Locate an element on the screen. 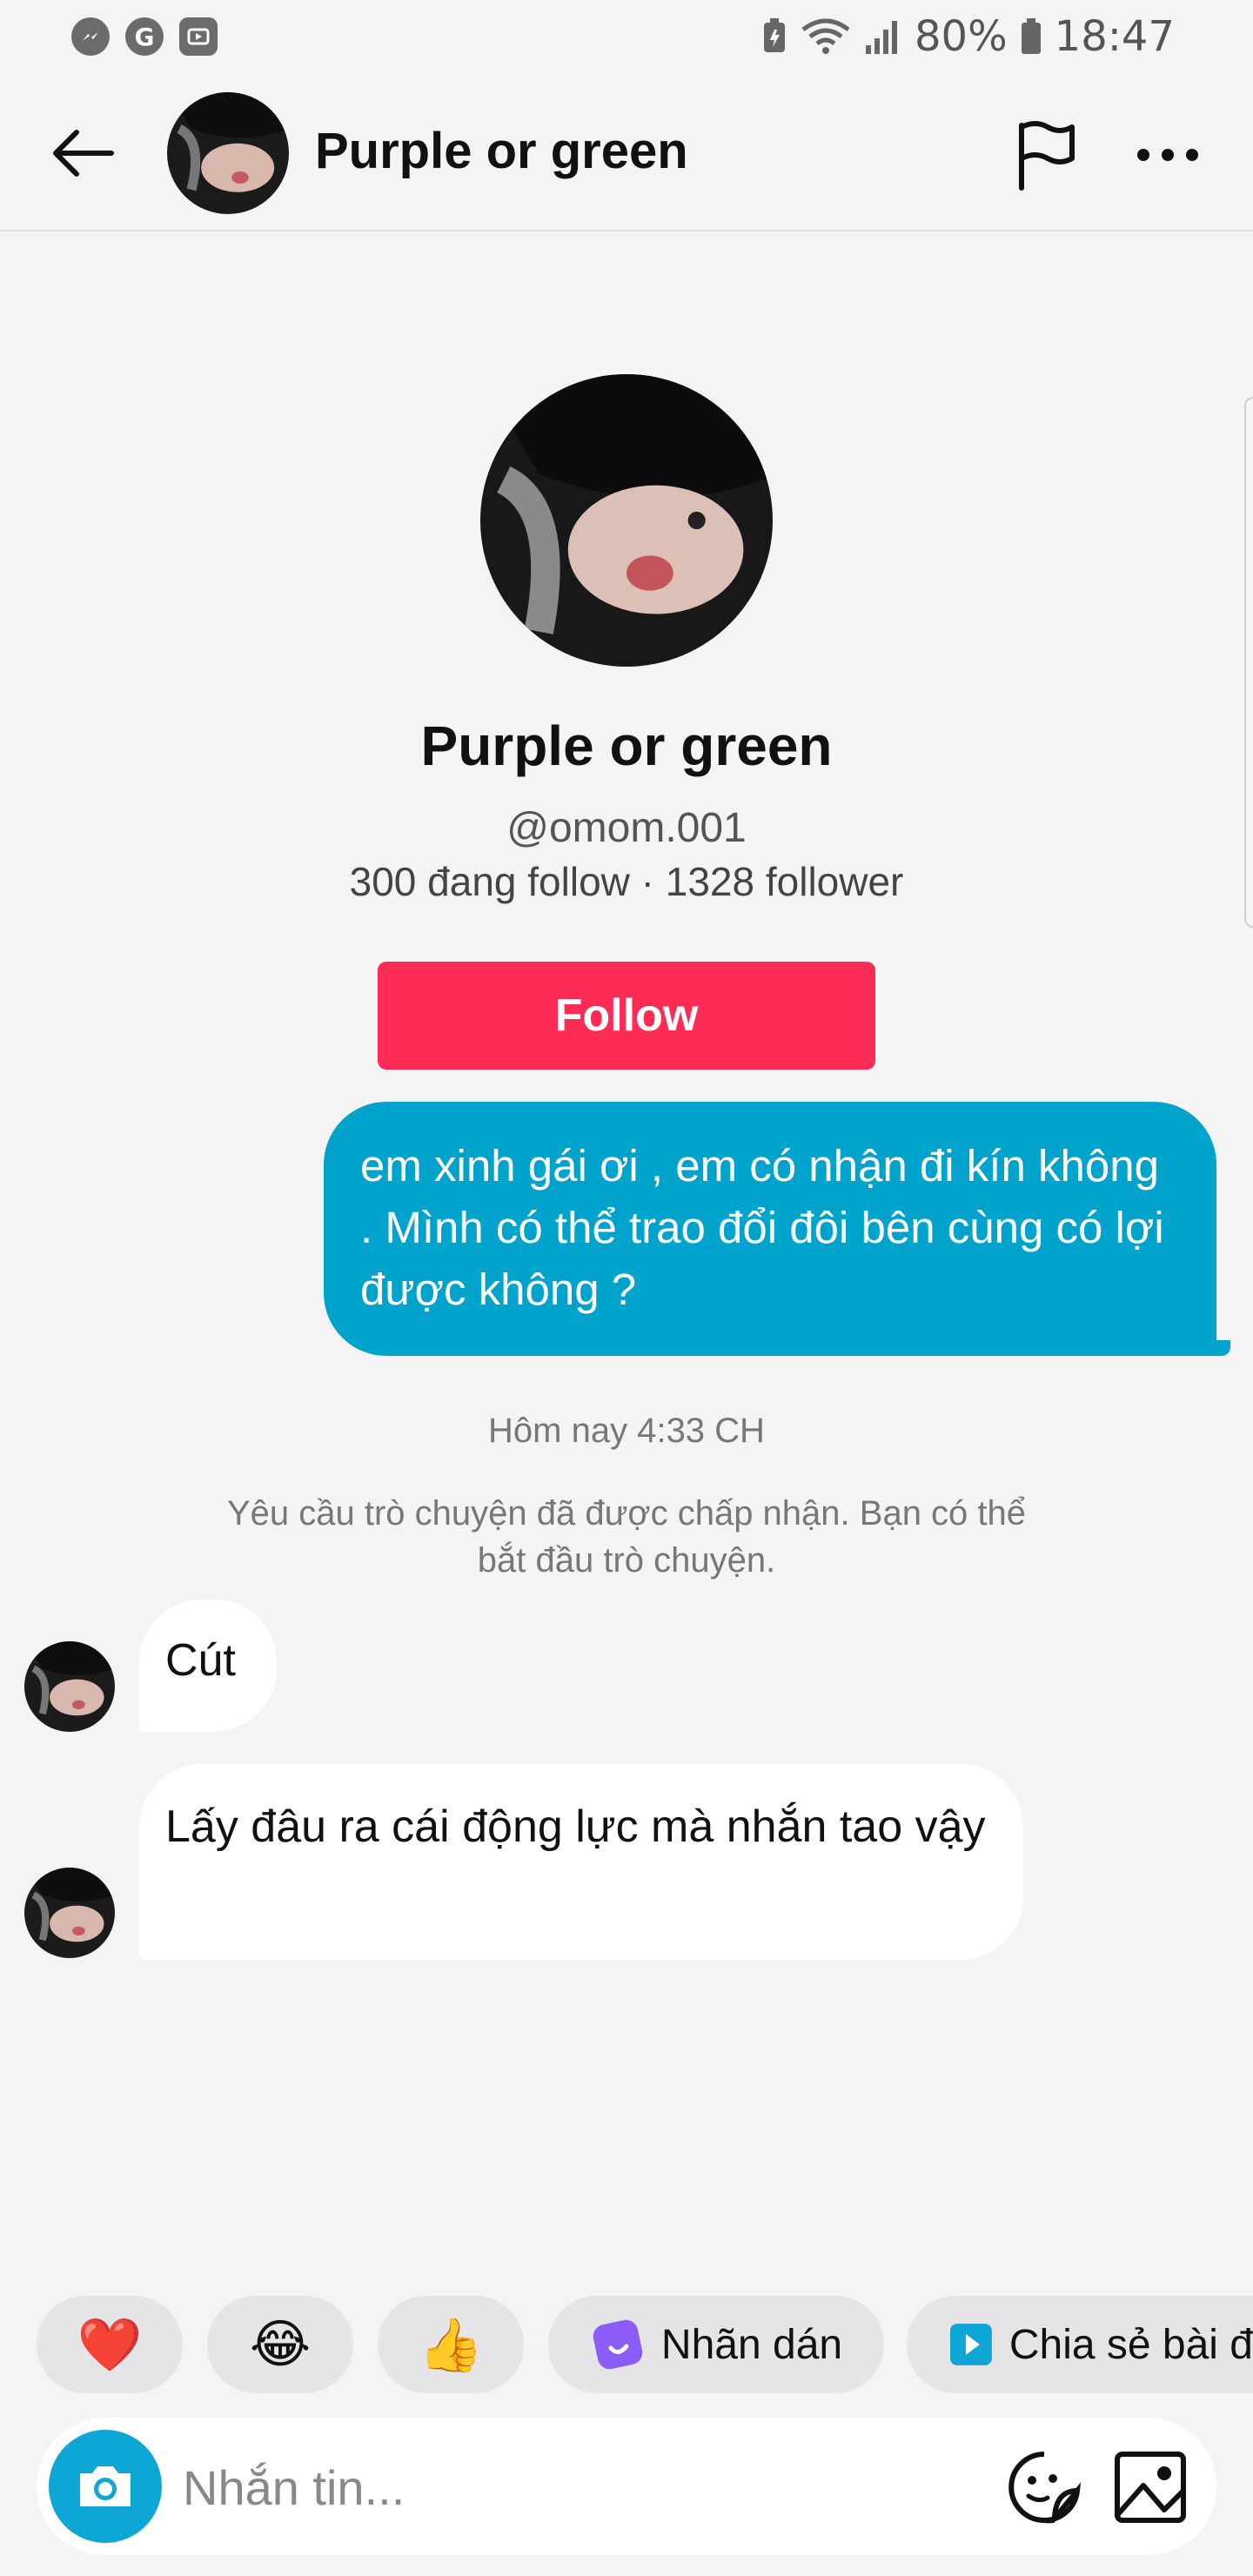 The image size is (1253, 2576). thumbs-up-icon: 👍 is located at coordinates (451, 2345).